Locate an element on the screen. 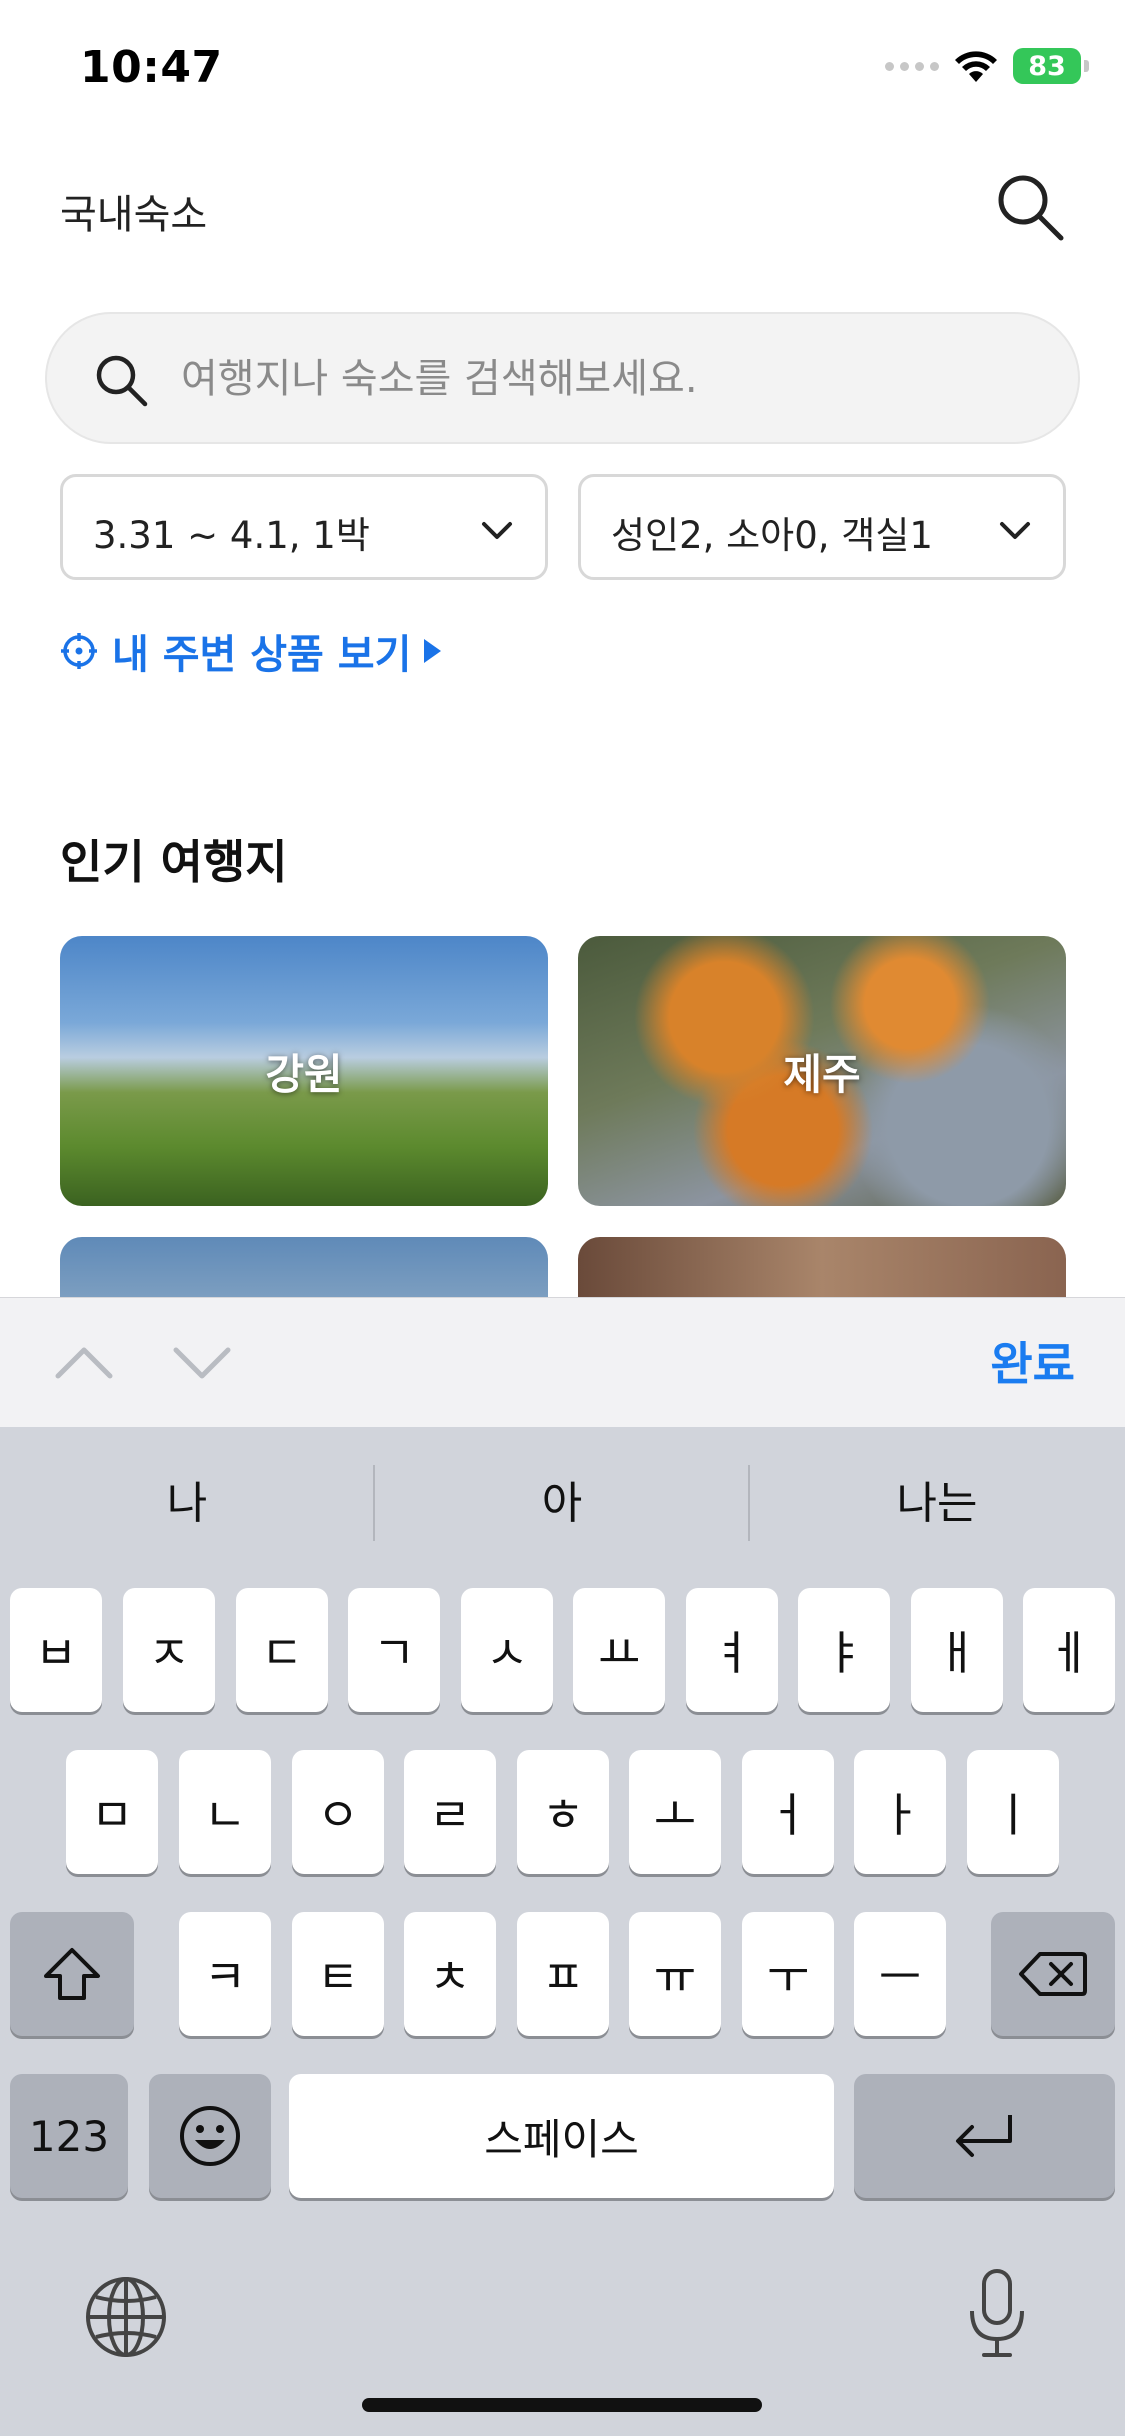  suggestion-bar: 나 아 나는 is located at coordinates (562, 1502).